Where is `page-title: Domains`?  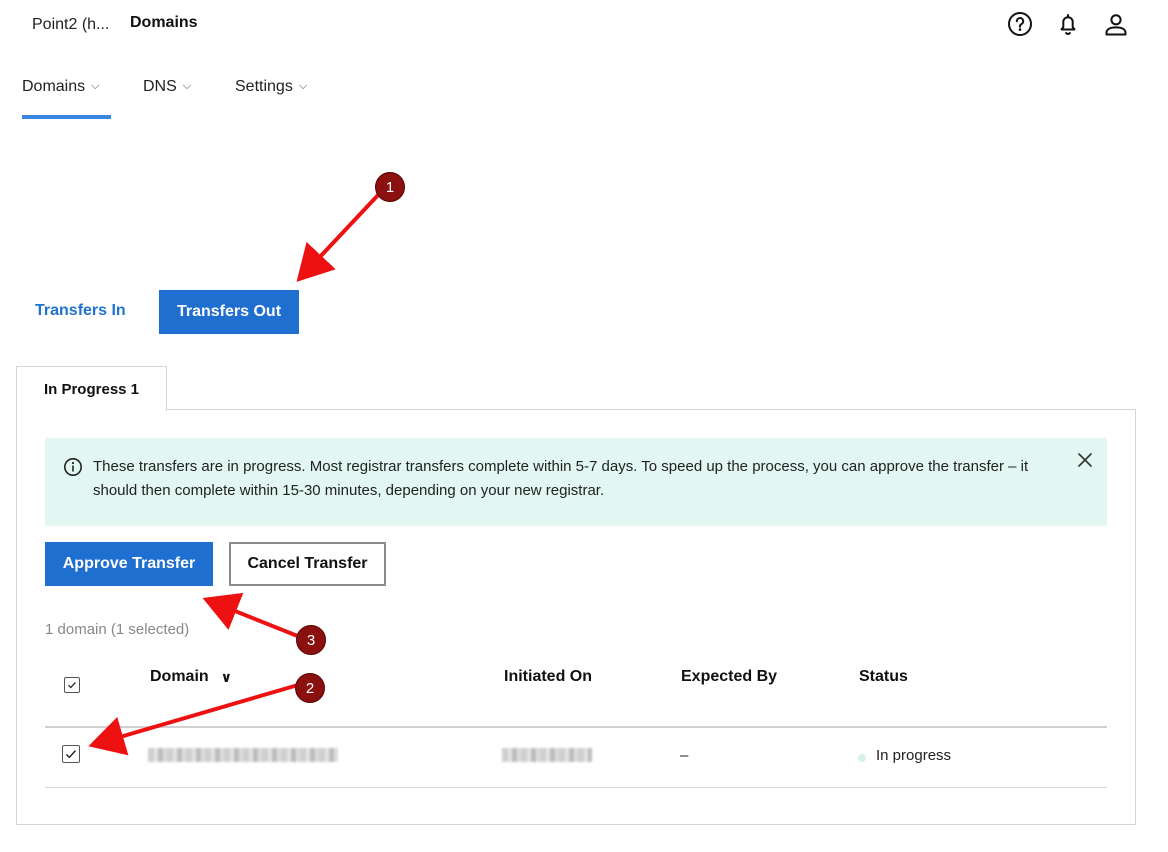 page-title: Domains is located at coordinates (164, 22).